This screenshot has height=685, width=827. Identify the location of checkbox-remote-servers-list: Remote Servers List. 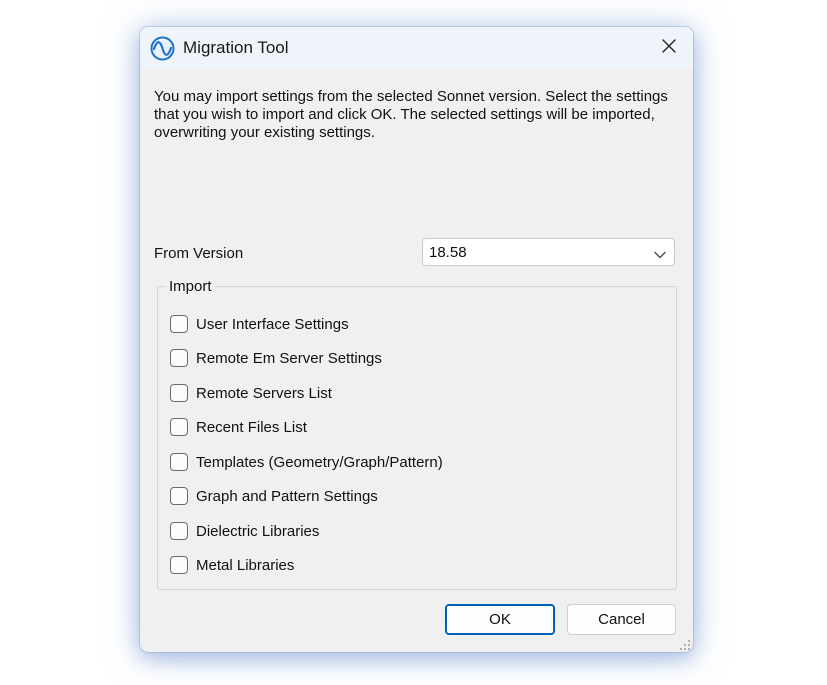
(251, 393).